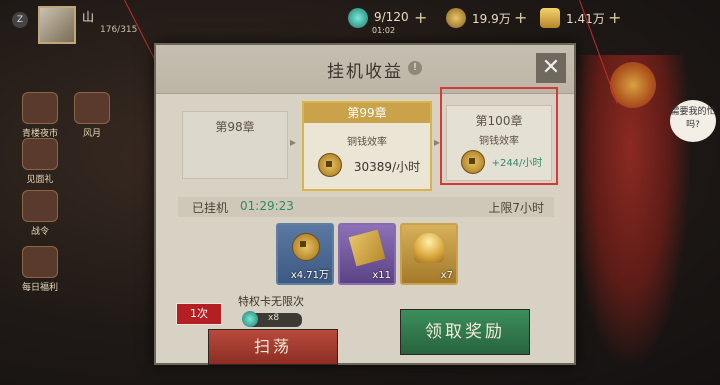 The height and width of the screenshot is (385, 720). I want to click on romance-icon, so click(92, 108).